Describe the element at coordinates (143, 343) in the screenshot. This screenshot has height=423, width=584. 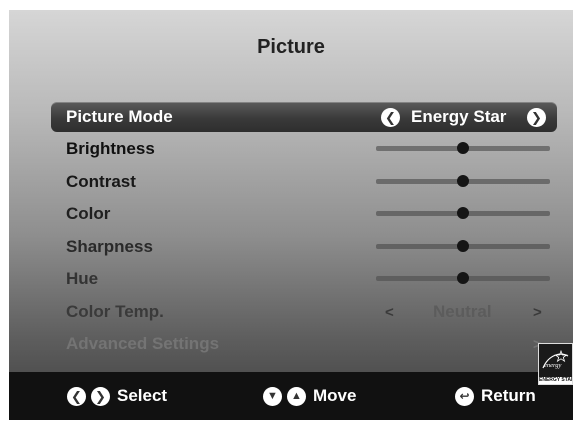
I see `advanced-settings-label: Advanced Settings` at that location.